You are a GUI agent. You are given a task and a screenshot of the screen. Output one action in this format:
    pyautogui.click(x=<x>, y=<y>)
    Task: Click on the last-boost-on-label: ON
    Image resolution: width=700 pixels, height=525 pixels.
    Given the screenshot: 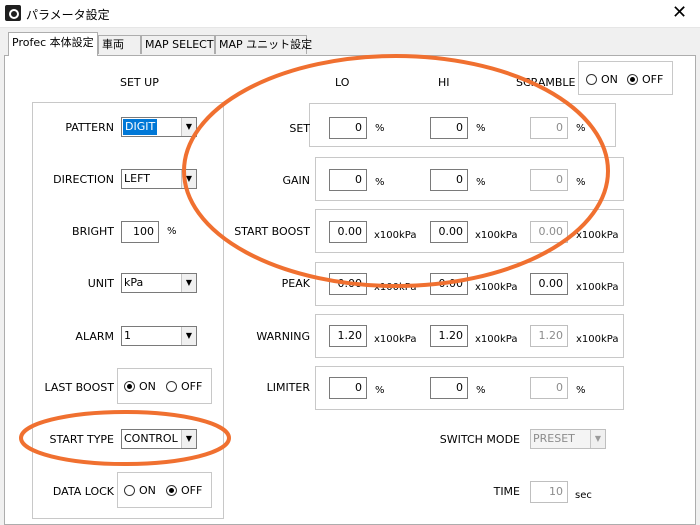 What is the action you would take?
    pyautogui.click(x=147, y=386)
    